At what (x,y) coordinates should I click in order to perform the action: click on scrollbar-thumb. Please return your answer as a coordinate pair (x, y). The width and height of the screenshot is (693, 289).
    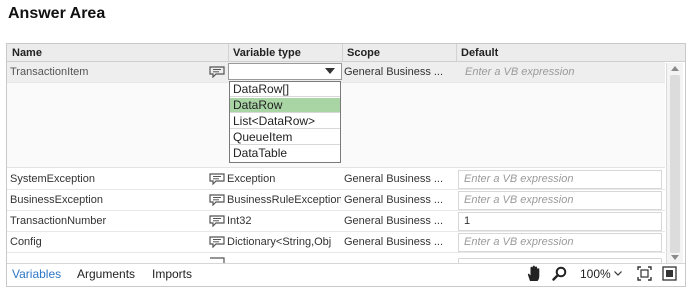
    Looking at the image, I should click on (675, 164).